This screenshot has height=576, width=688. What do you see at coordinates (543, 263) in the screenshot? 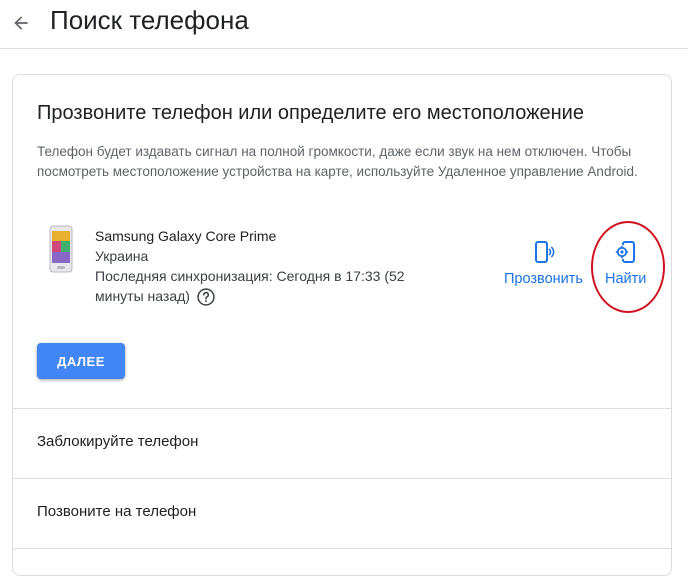
I see `ring-phone-button: Прозвонить` at bounding box center [543, 263].